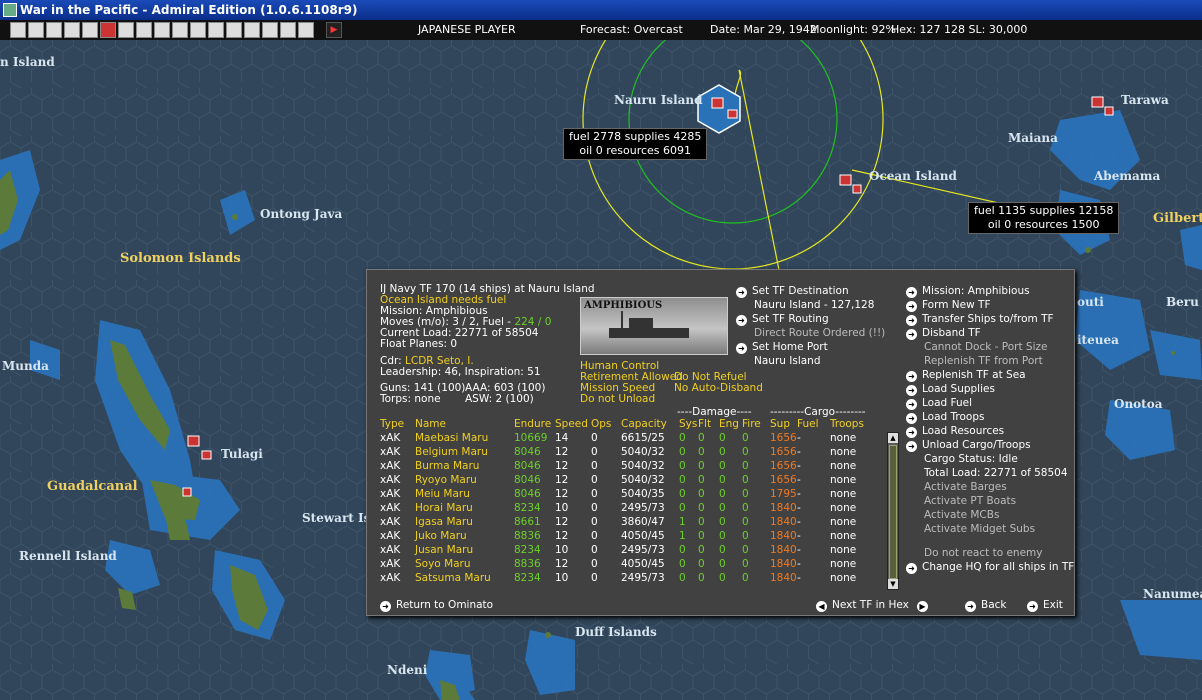  Describe the element at coordinates (444, 550) in the screenshot. I see `cell-name: Jusan Maru` at that location.